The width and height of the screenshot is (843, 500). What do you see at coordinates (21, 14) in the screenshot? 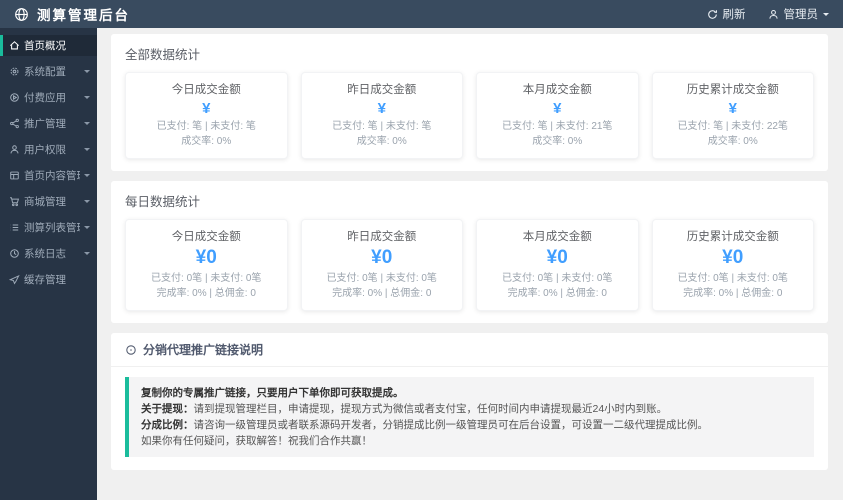
I see `globe-logo-icon` at bounding box center [21, 14].